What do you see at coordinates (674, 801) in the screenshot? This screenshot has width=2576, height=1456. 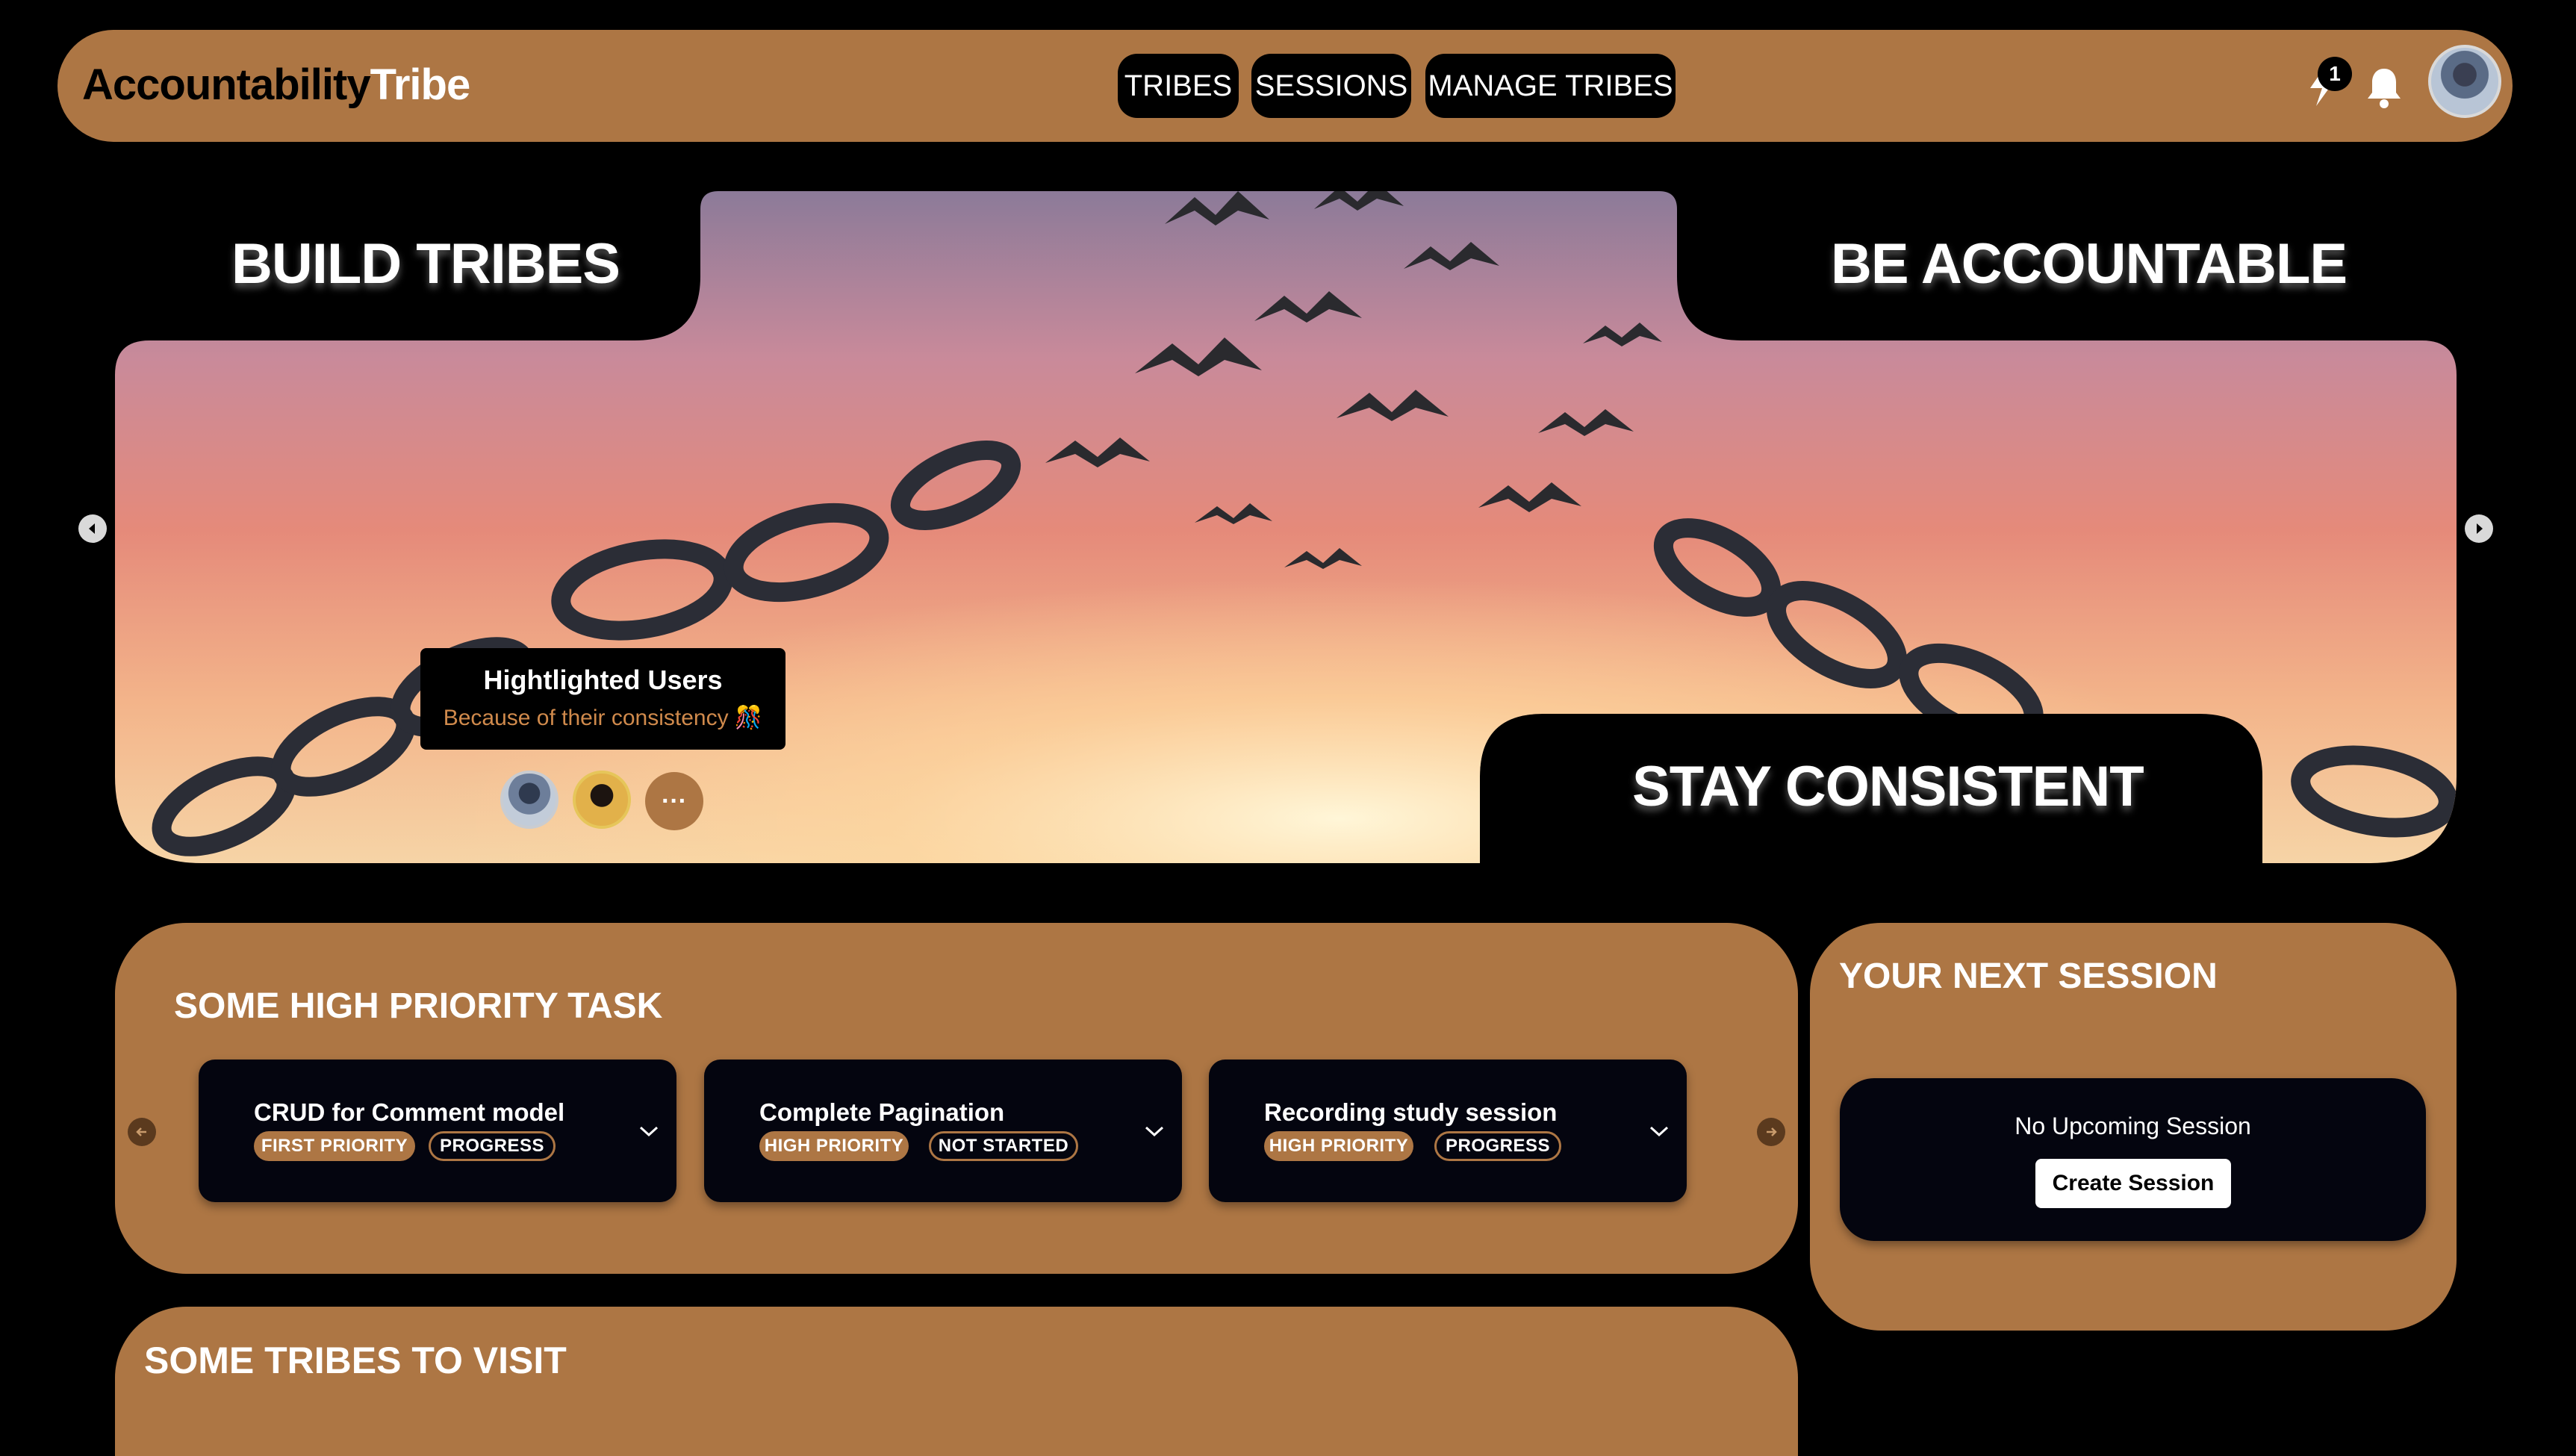 I see `more-users-button: ···` at bounding box center [674, 801].